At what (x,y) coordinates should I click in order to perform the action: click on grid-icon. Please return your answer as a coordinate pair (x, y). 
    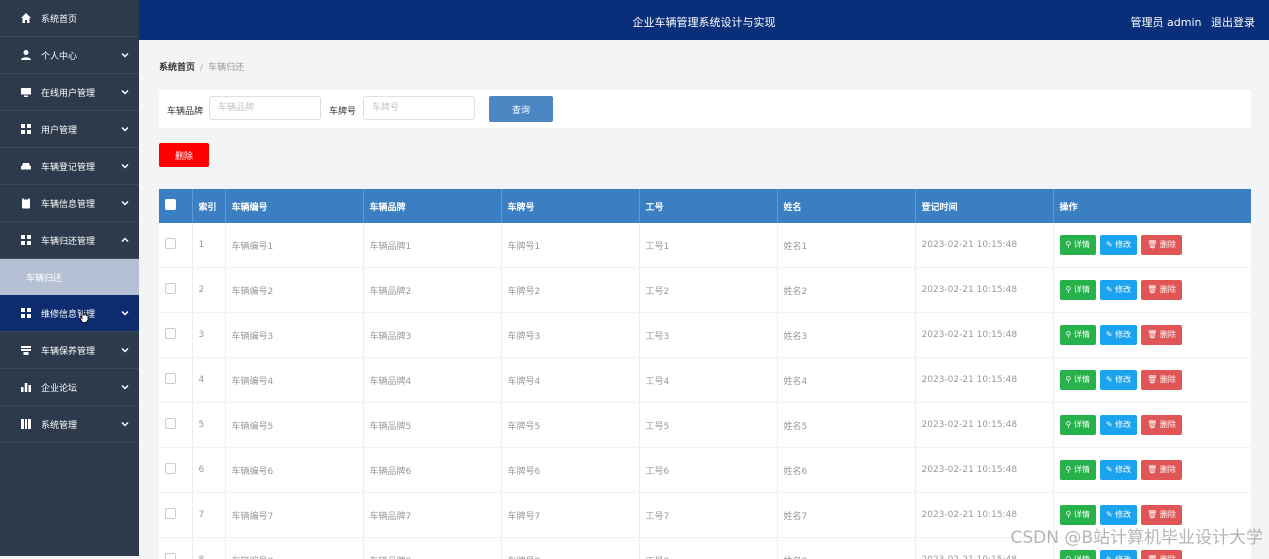
    Looking at the image, I should click on (26, 313).